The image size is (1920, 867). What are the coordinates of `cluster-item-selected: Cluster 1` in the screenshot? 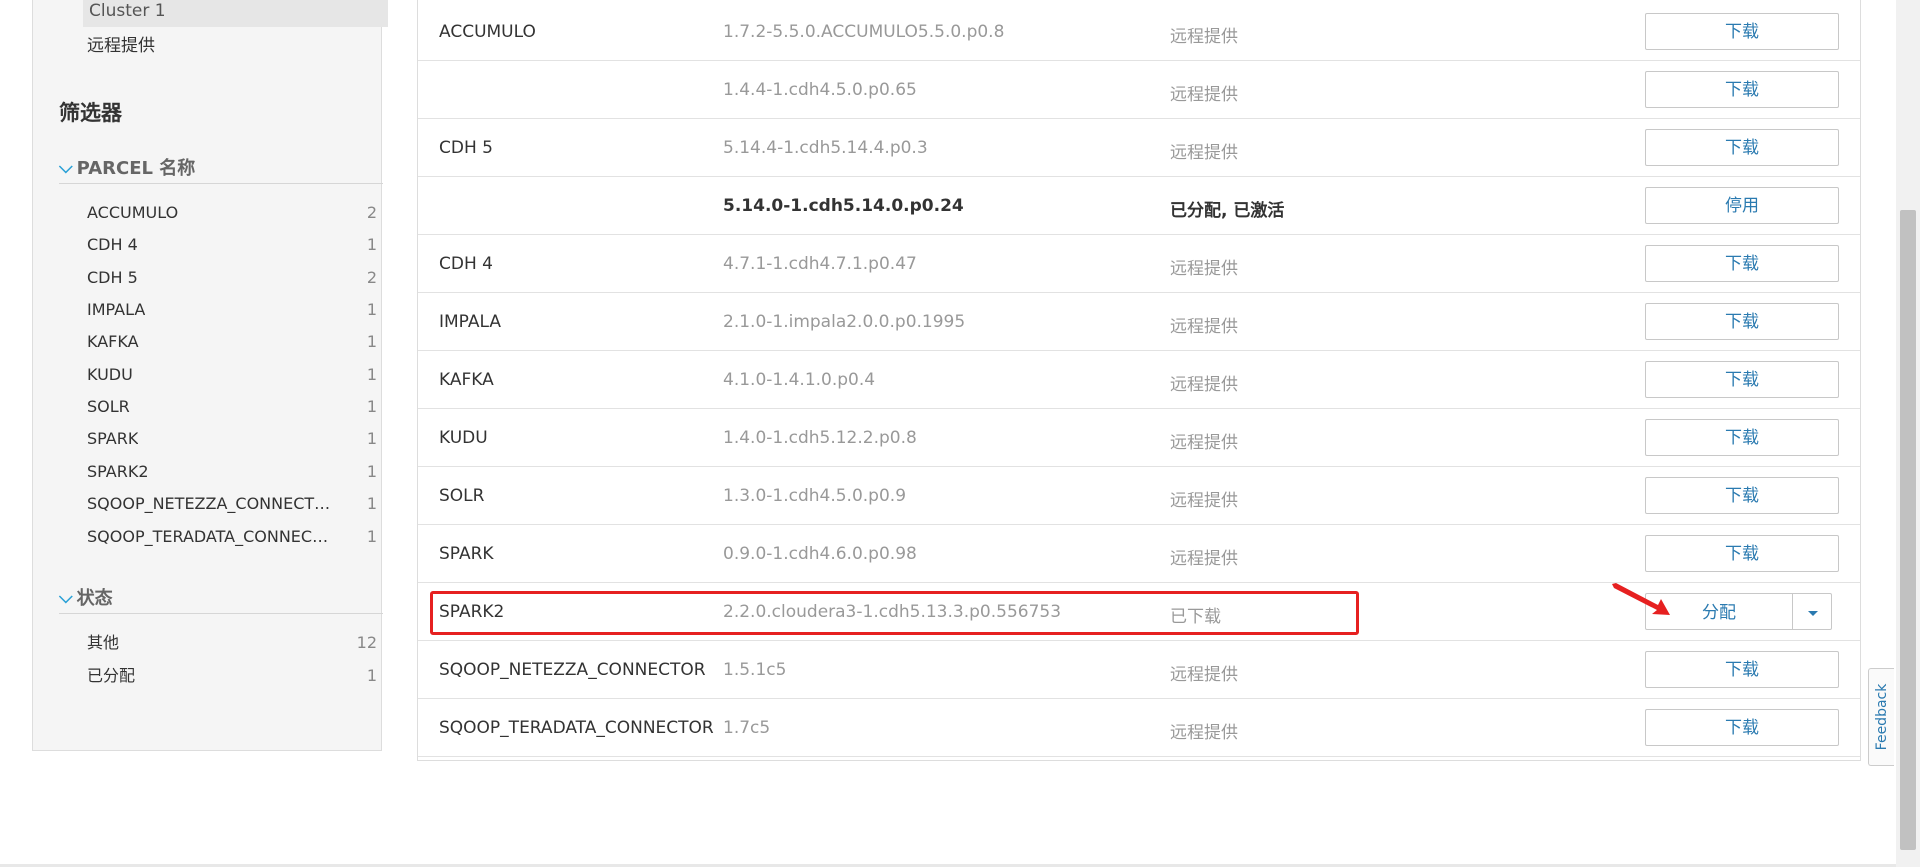 It's located at (235, 13).